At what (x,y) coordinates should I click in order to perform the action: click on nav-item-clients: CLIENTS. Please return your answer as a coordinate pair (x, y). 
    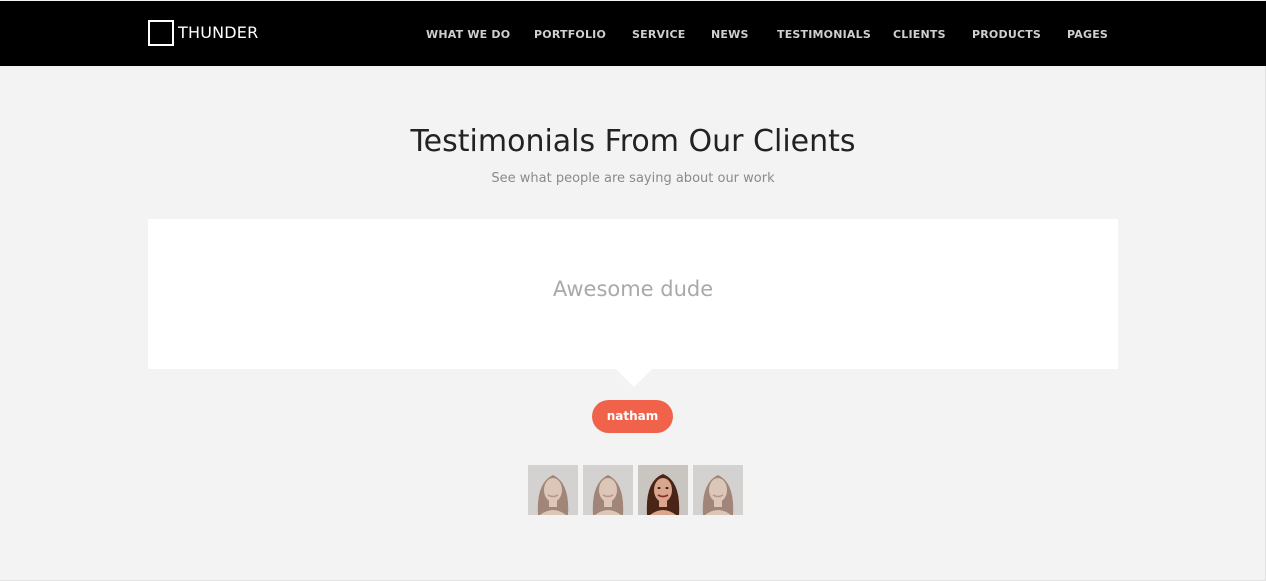
    Looking at the image, I should click on (919, 34).